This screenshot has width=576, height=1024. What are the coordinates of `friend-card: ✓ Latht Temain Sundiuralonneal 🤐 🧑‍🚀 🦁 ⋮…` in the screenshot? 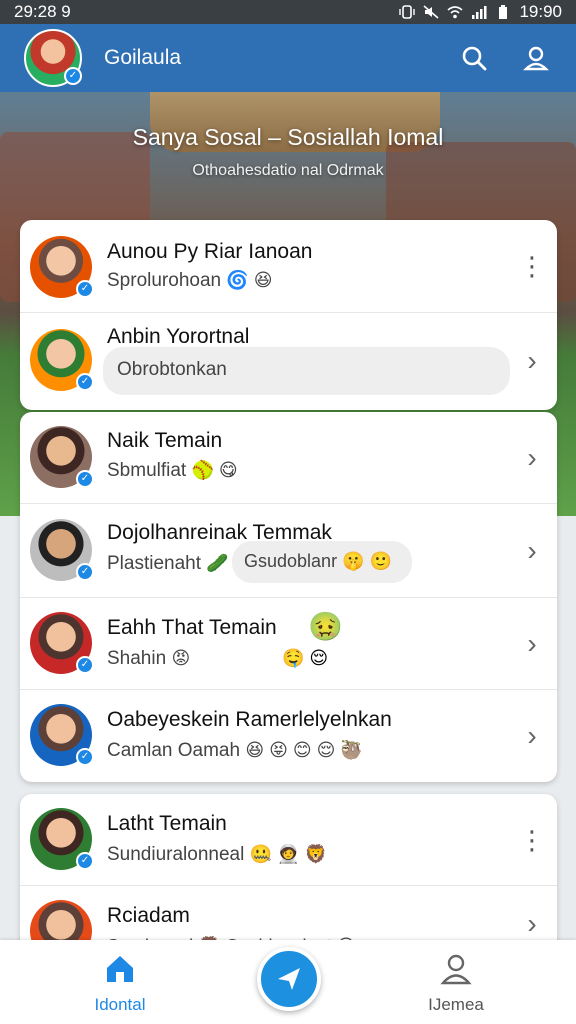 It's located at (288, 874).